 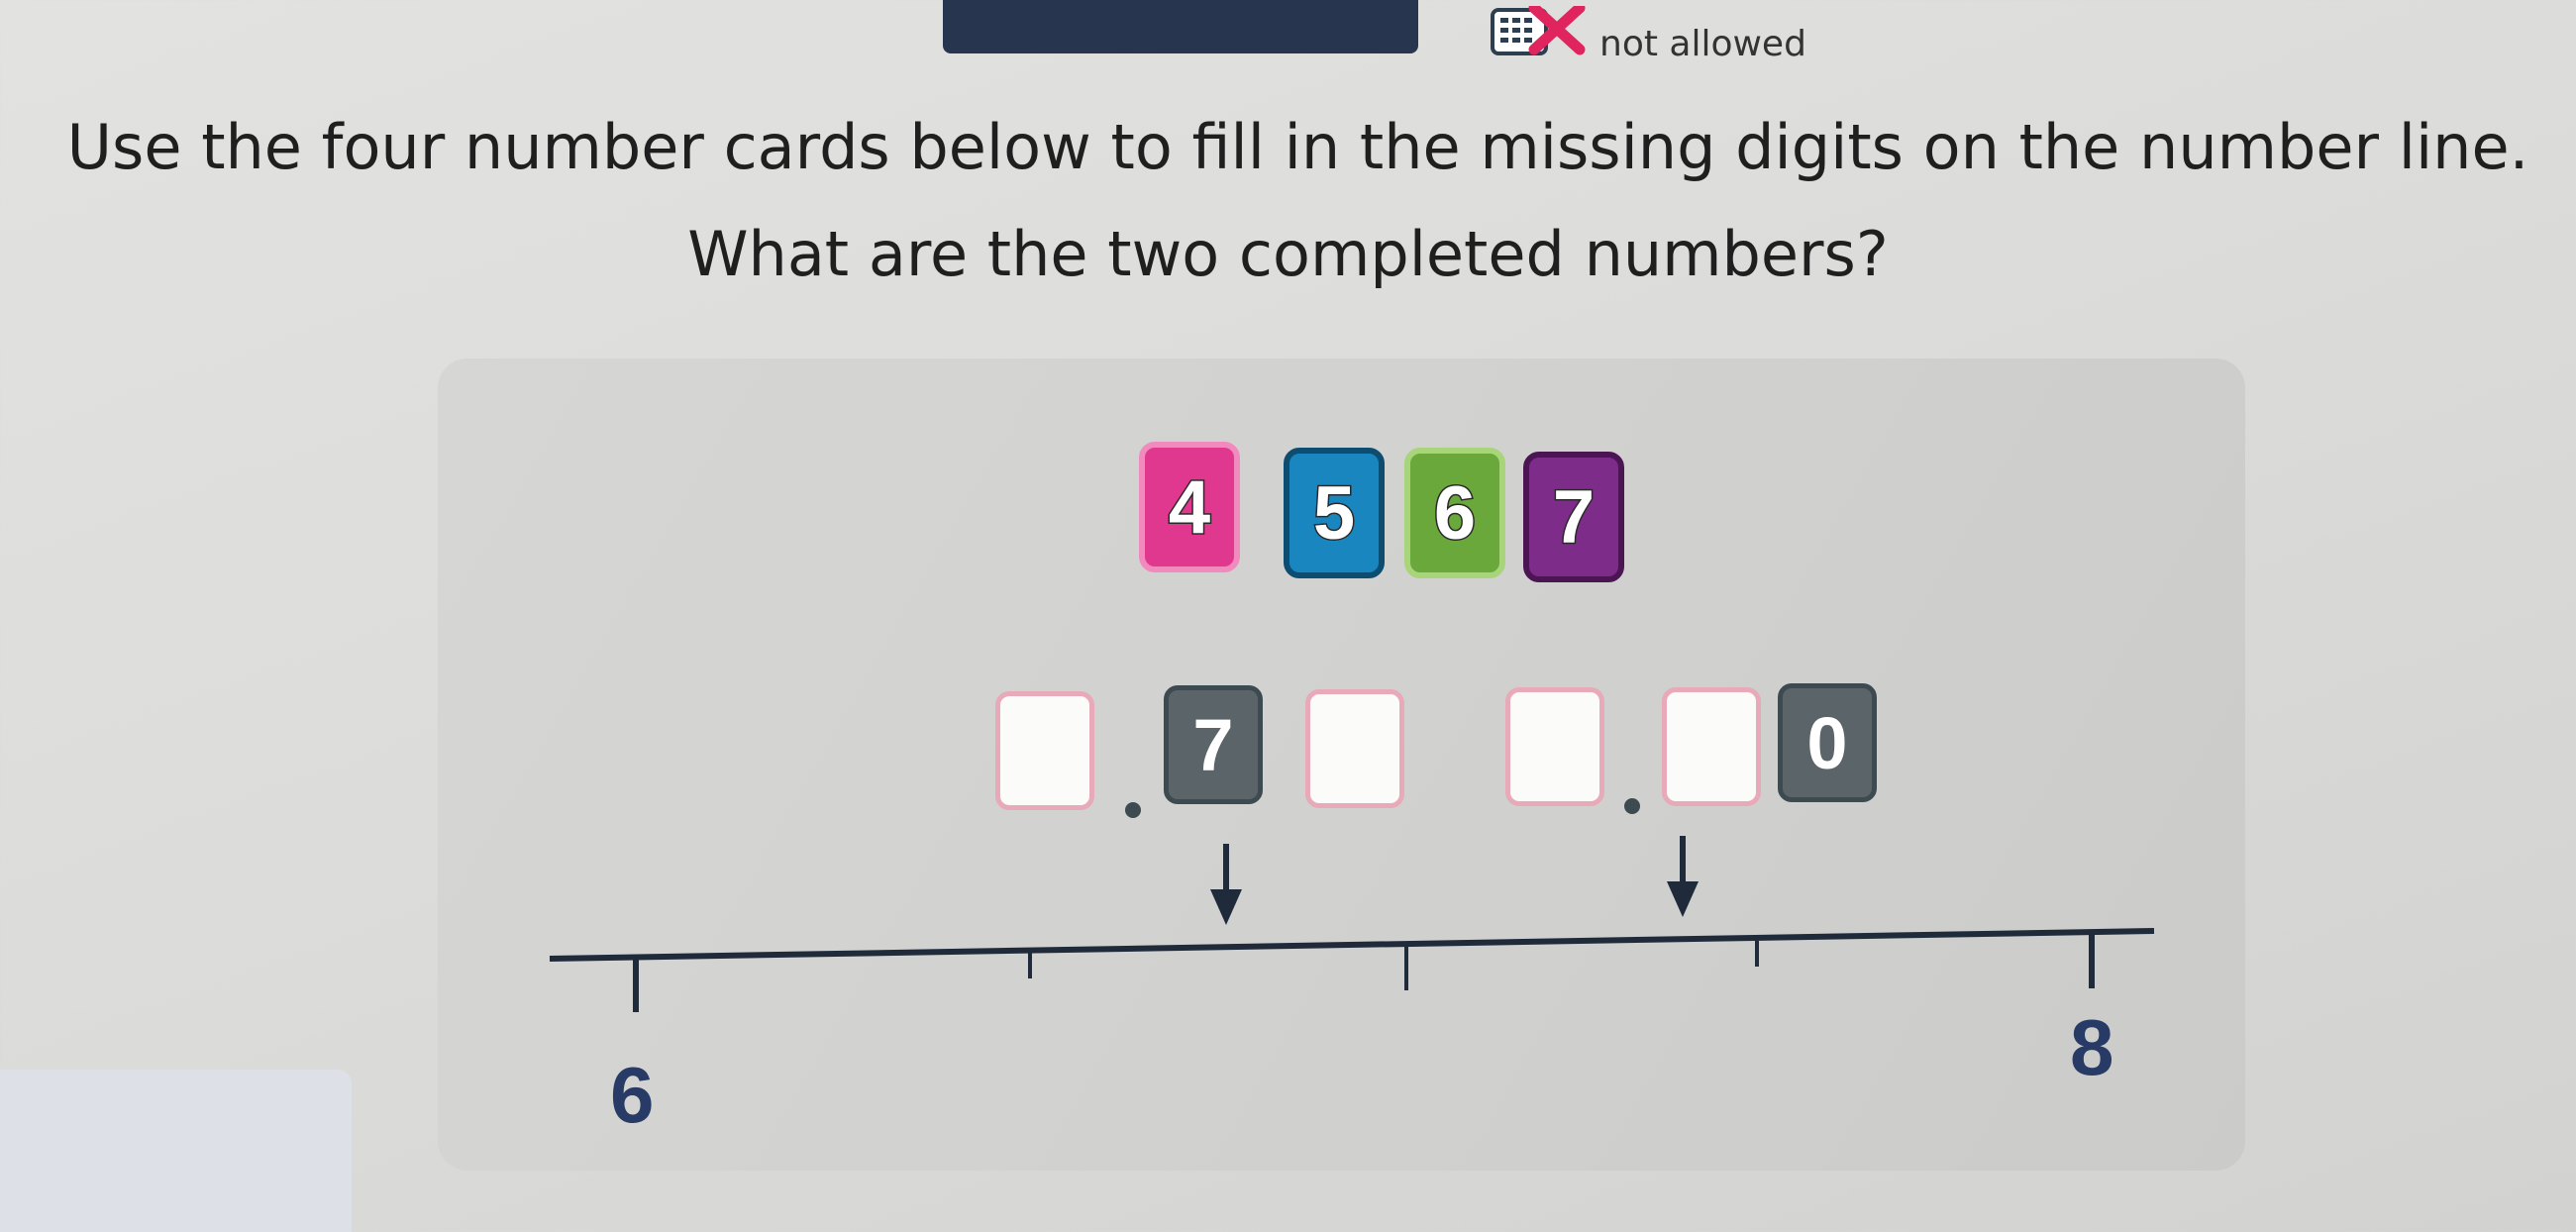 What do you see at coordinates (1352, 924) in the screenshot?
I see `number-line` at bounding box center [1352, 924].